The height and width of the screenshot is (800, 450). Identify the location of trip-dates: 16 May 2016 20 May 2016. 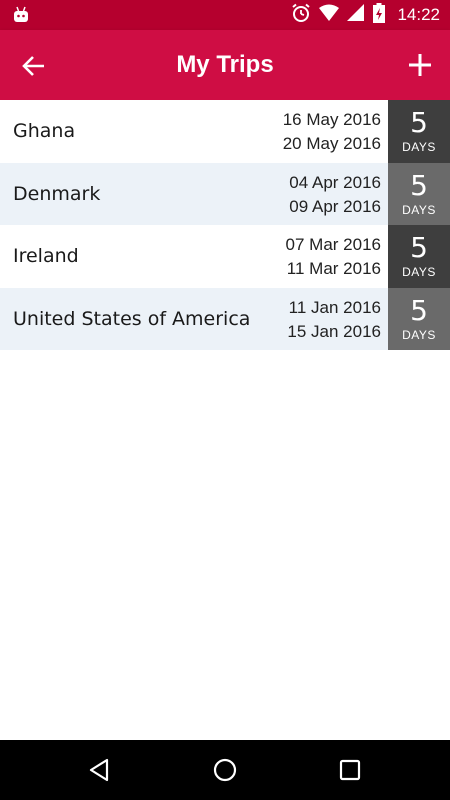
(332, 132).